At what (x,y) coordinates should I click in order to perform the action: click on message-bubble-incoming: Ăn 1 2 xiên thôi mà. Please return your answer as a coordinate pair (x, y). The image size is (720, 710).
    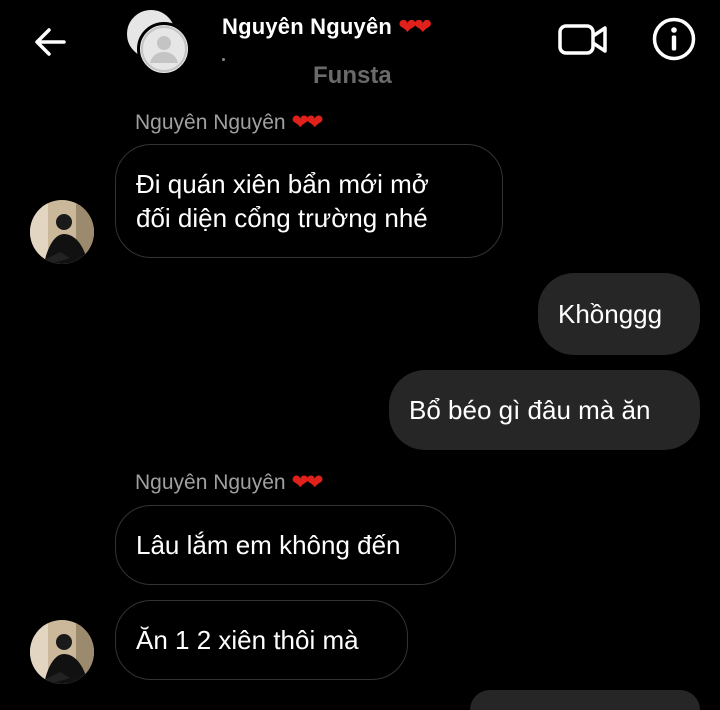
    Looking at the image, I should click on (261, 640).